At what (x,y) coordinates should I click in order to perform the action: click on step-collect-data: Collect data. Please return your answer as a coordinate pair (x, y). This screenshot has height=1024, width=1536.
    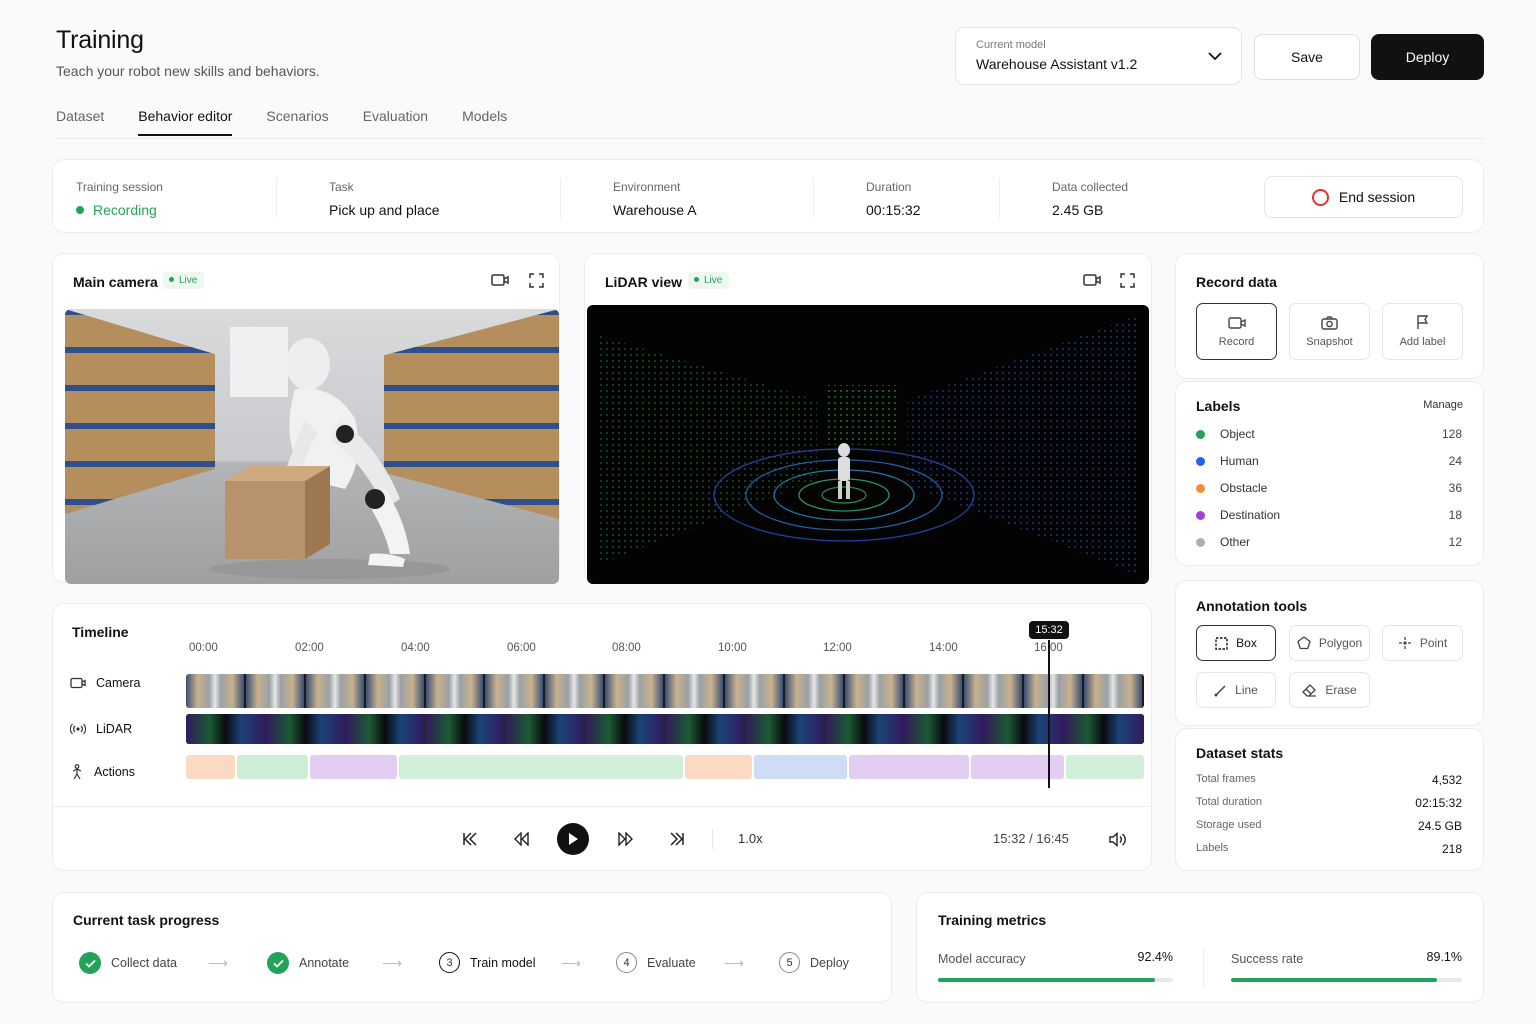
    Looking at the image, I should click on (128, 963).